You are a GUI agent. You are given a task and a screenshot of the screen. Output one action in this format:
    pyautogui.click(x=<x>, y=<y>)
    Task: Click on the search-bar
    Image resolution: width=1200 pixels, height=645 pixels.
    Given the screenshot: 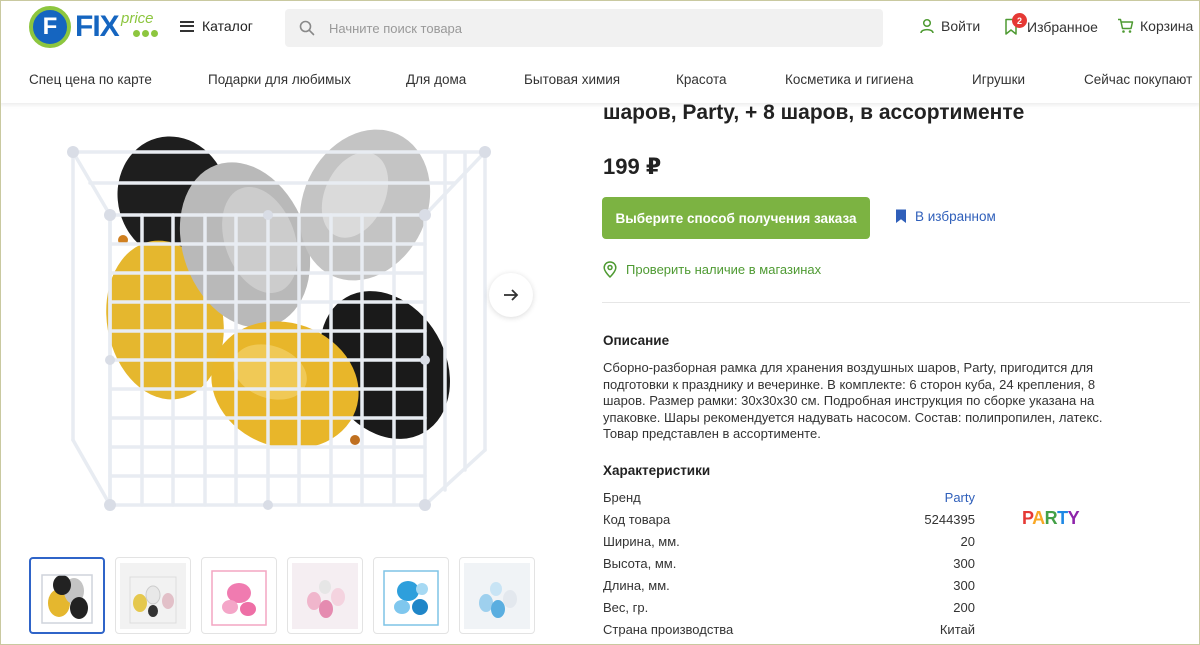 What is the action you would take?
    pyautogui.click(x=584, y=28)
    